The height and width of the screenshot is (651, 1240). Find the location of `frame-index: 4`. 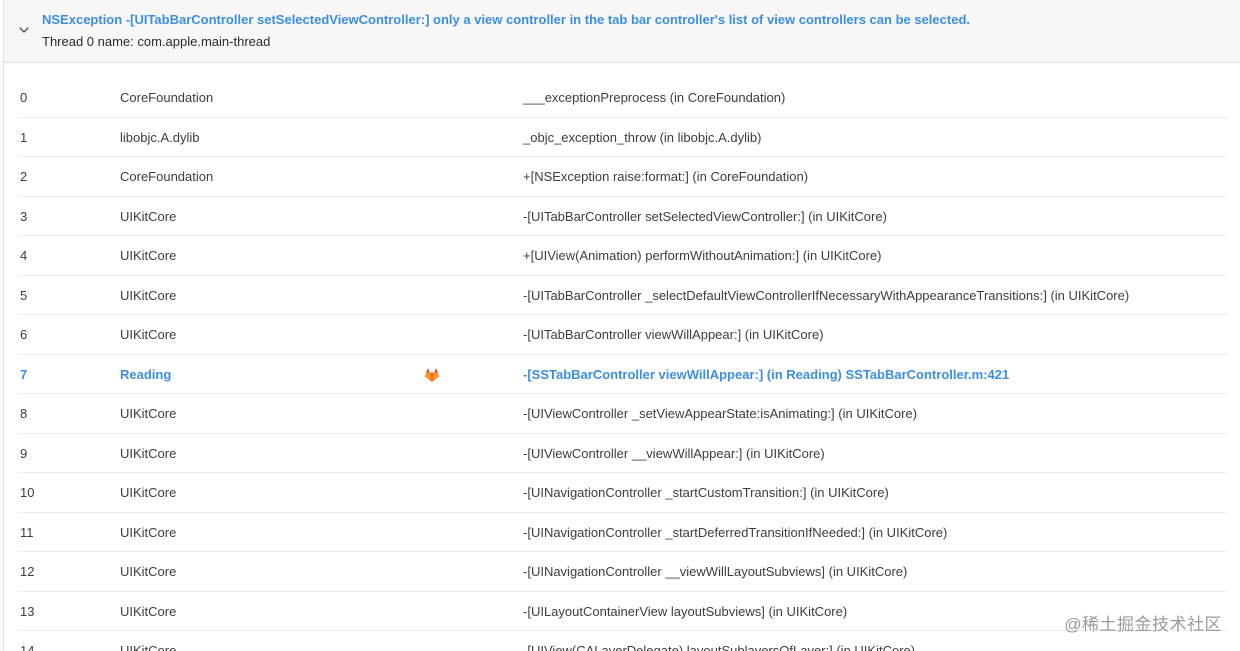

frame-index: 4 is located at coordinates (24, 255).